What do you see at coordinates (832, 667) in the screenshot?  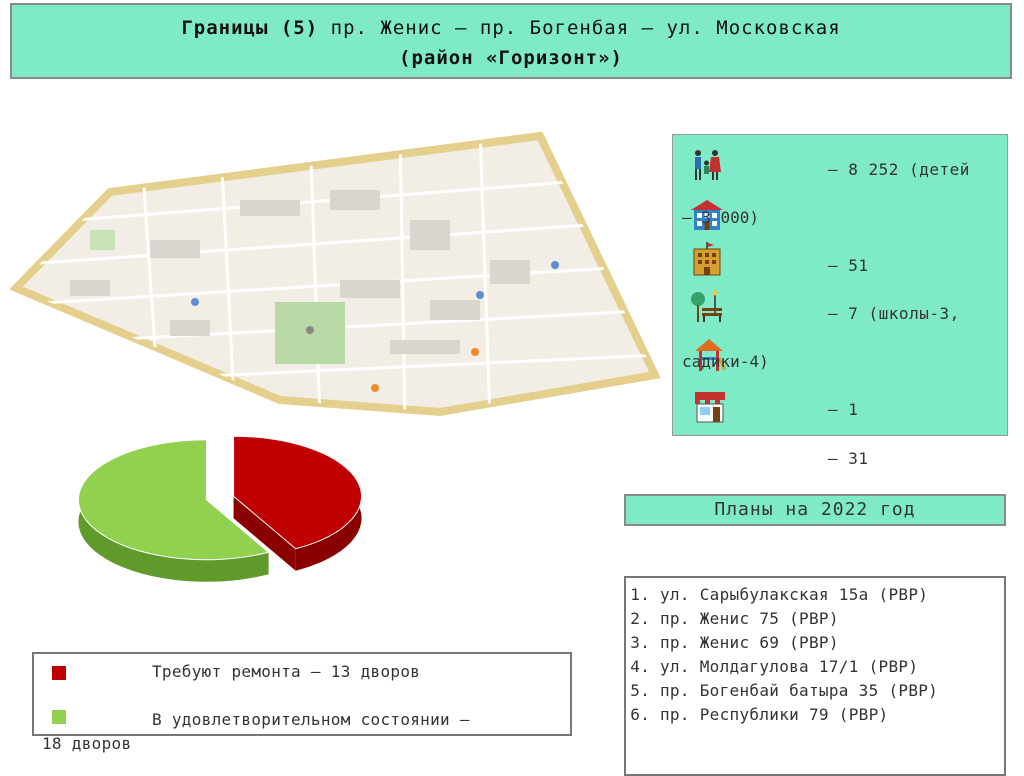 I see `list-item: ул. Молдагулова 17/1 (РВР)` at bounding box center [832, 667].